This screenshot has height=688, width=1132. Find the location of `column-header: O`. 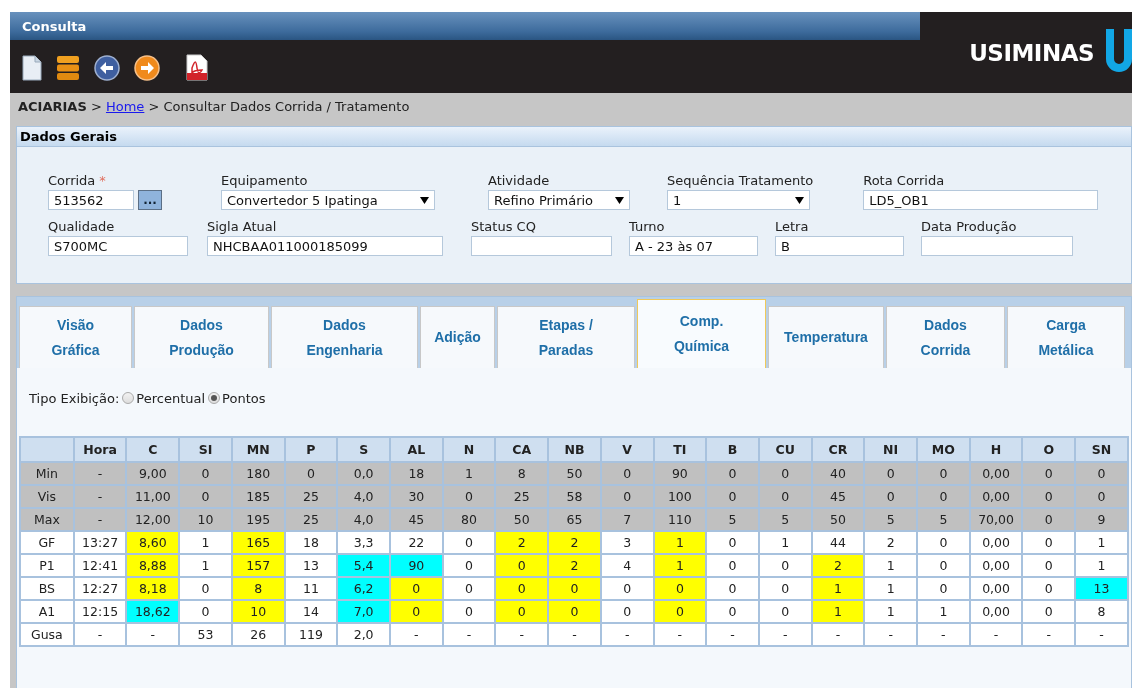

column-header: O is located at coordinates (1049, 449).